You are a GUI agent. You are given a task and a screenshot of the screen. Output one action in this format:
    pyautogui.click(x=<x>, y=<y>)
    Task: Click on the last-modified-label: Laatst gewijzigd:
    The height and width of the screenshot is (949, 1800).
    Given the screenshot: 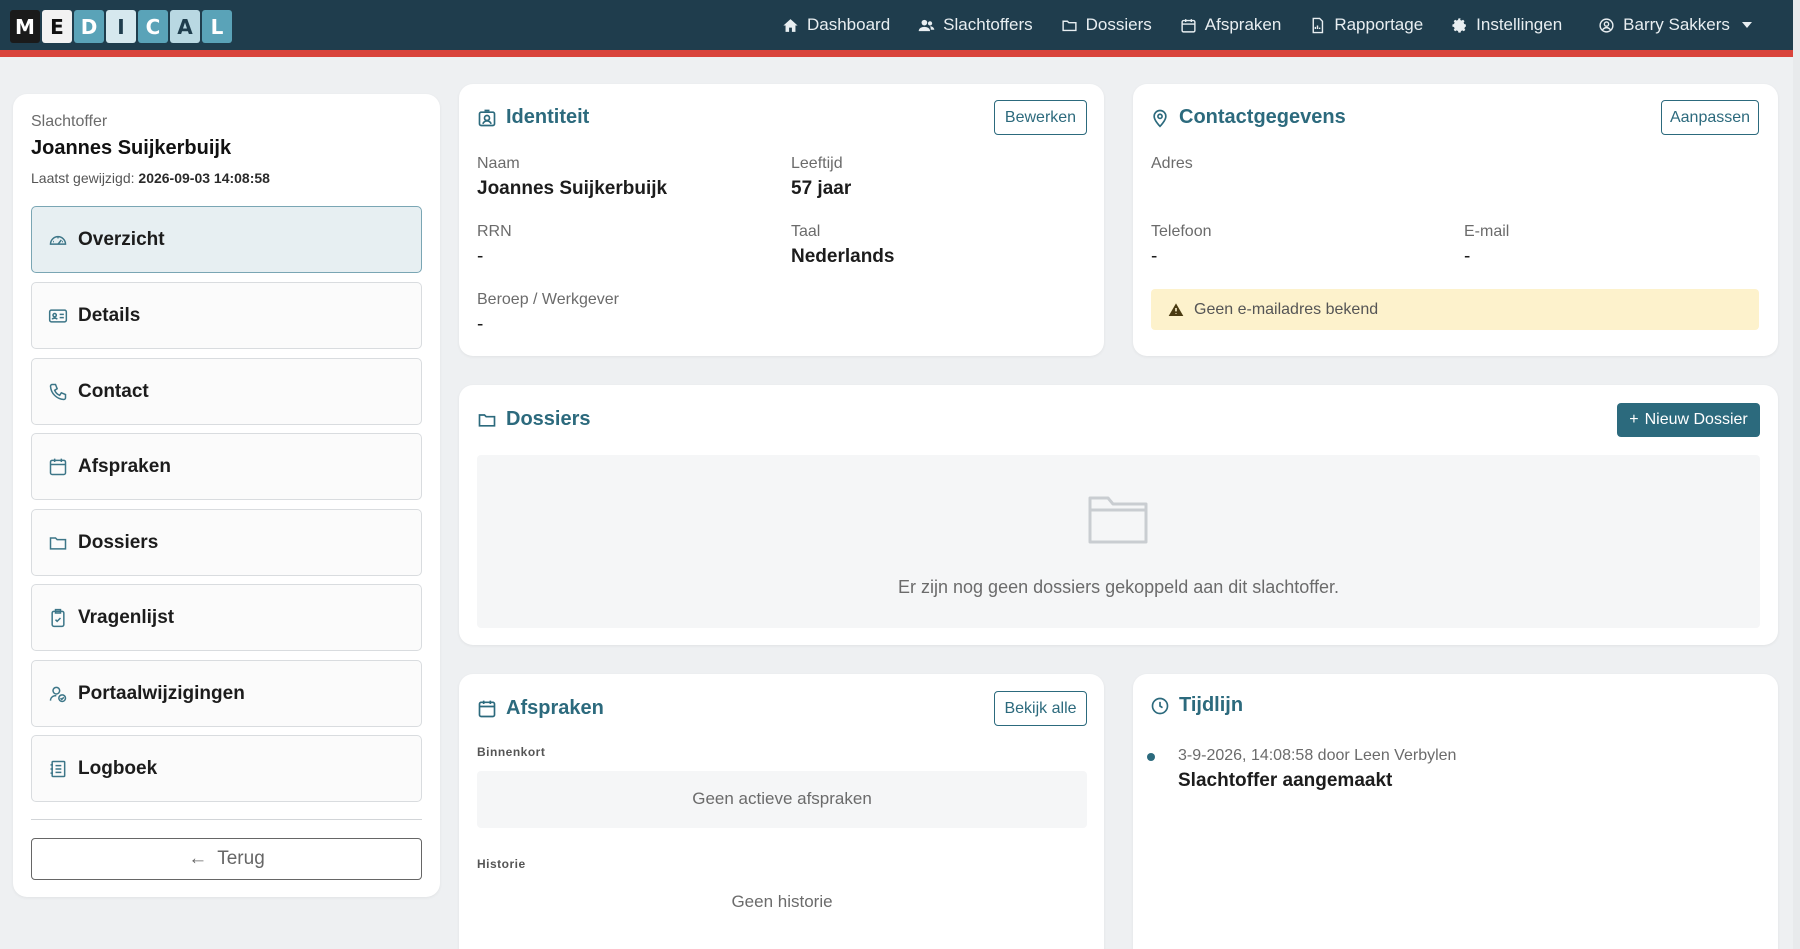 What is the action you would take?
    pyautogui.click(x=83, y=178)
    